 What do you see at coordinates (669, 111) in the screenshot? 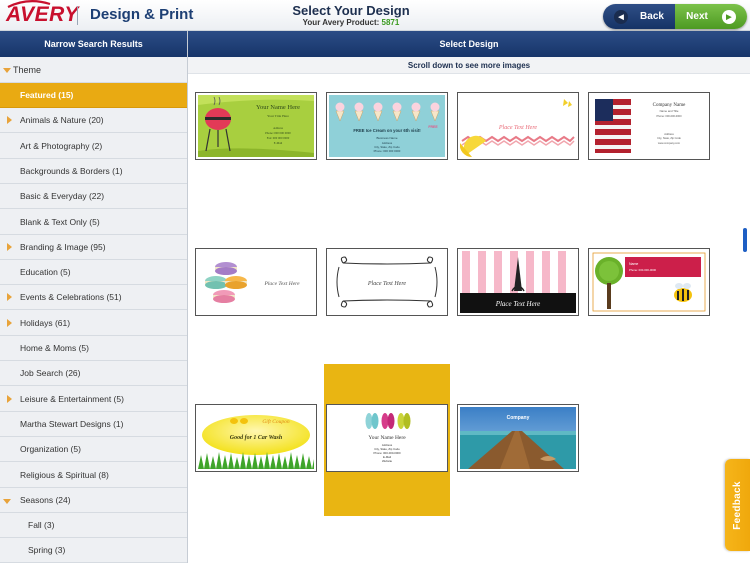
I see `card-text: Name and Title` at bounding box center [669, 111].